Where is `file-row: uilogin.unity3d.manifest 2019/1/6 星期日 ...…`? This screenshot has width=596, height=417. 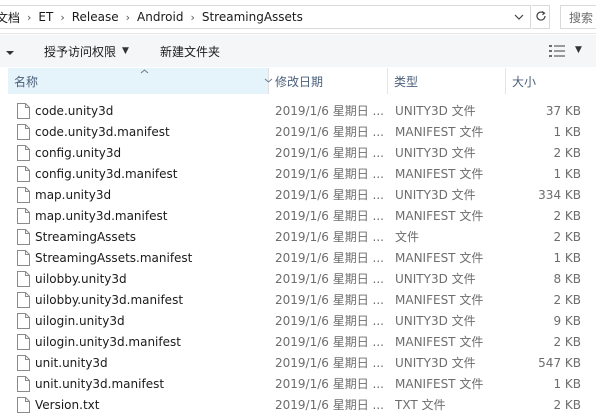 file-row: uilogin.unity3d.manifest 2019/1/6 星期日 ...… is located at coordinates (298, 342).